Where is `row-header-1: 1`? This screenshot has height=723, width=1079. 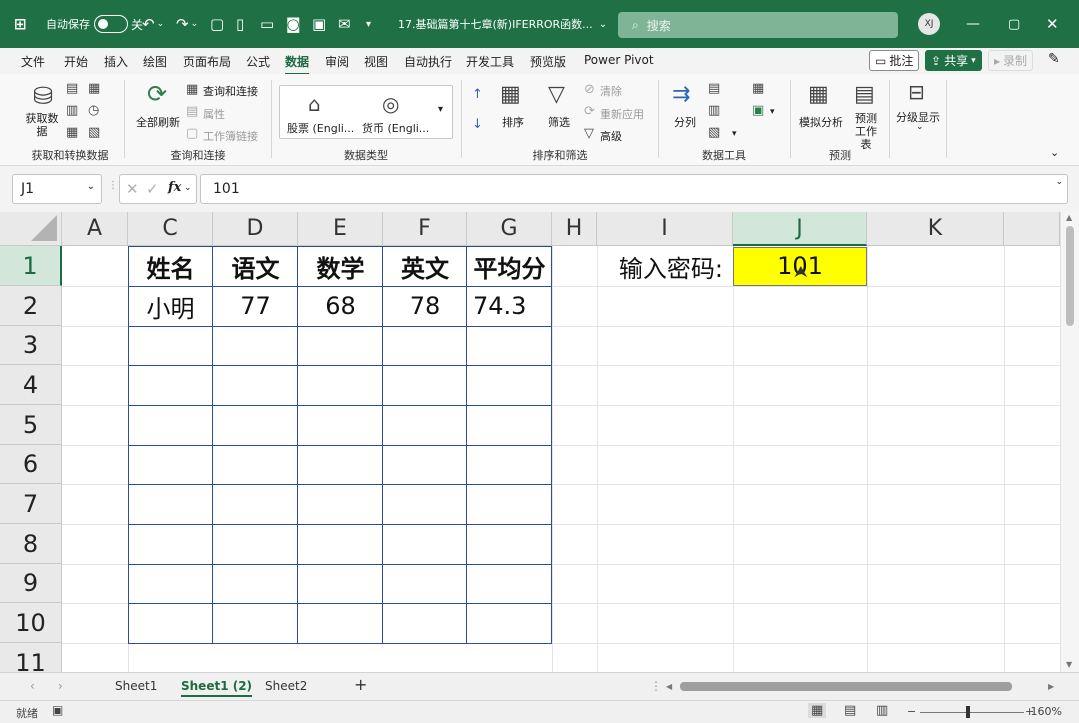
row-header-1: 1 is located at coordinates (31, 266).